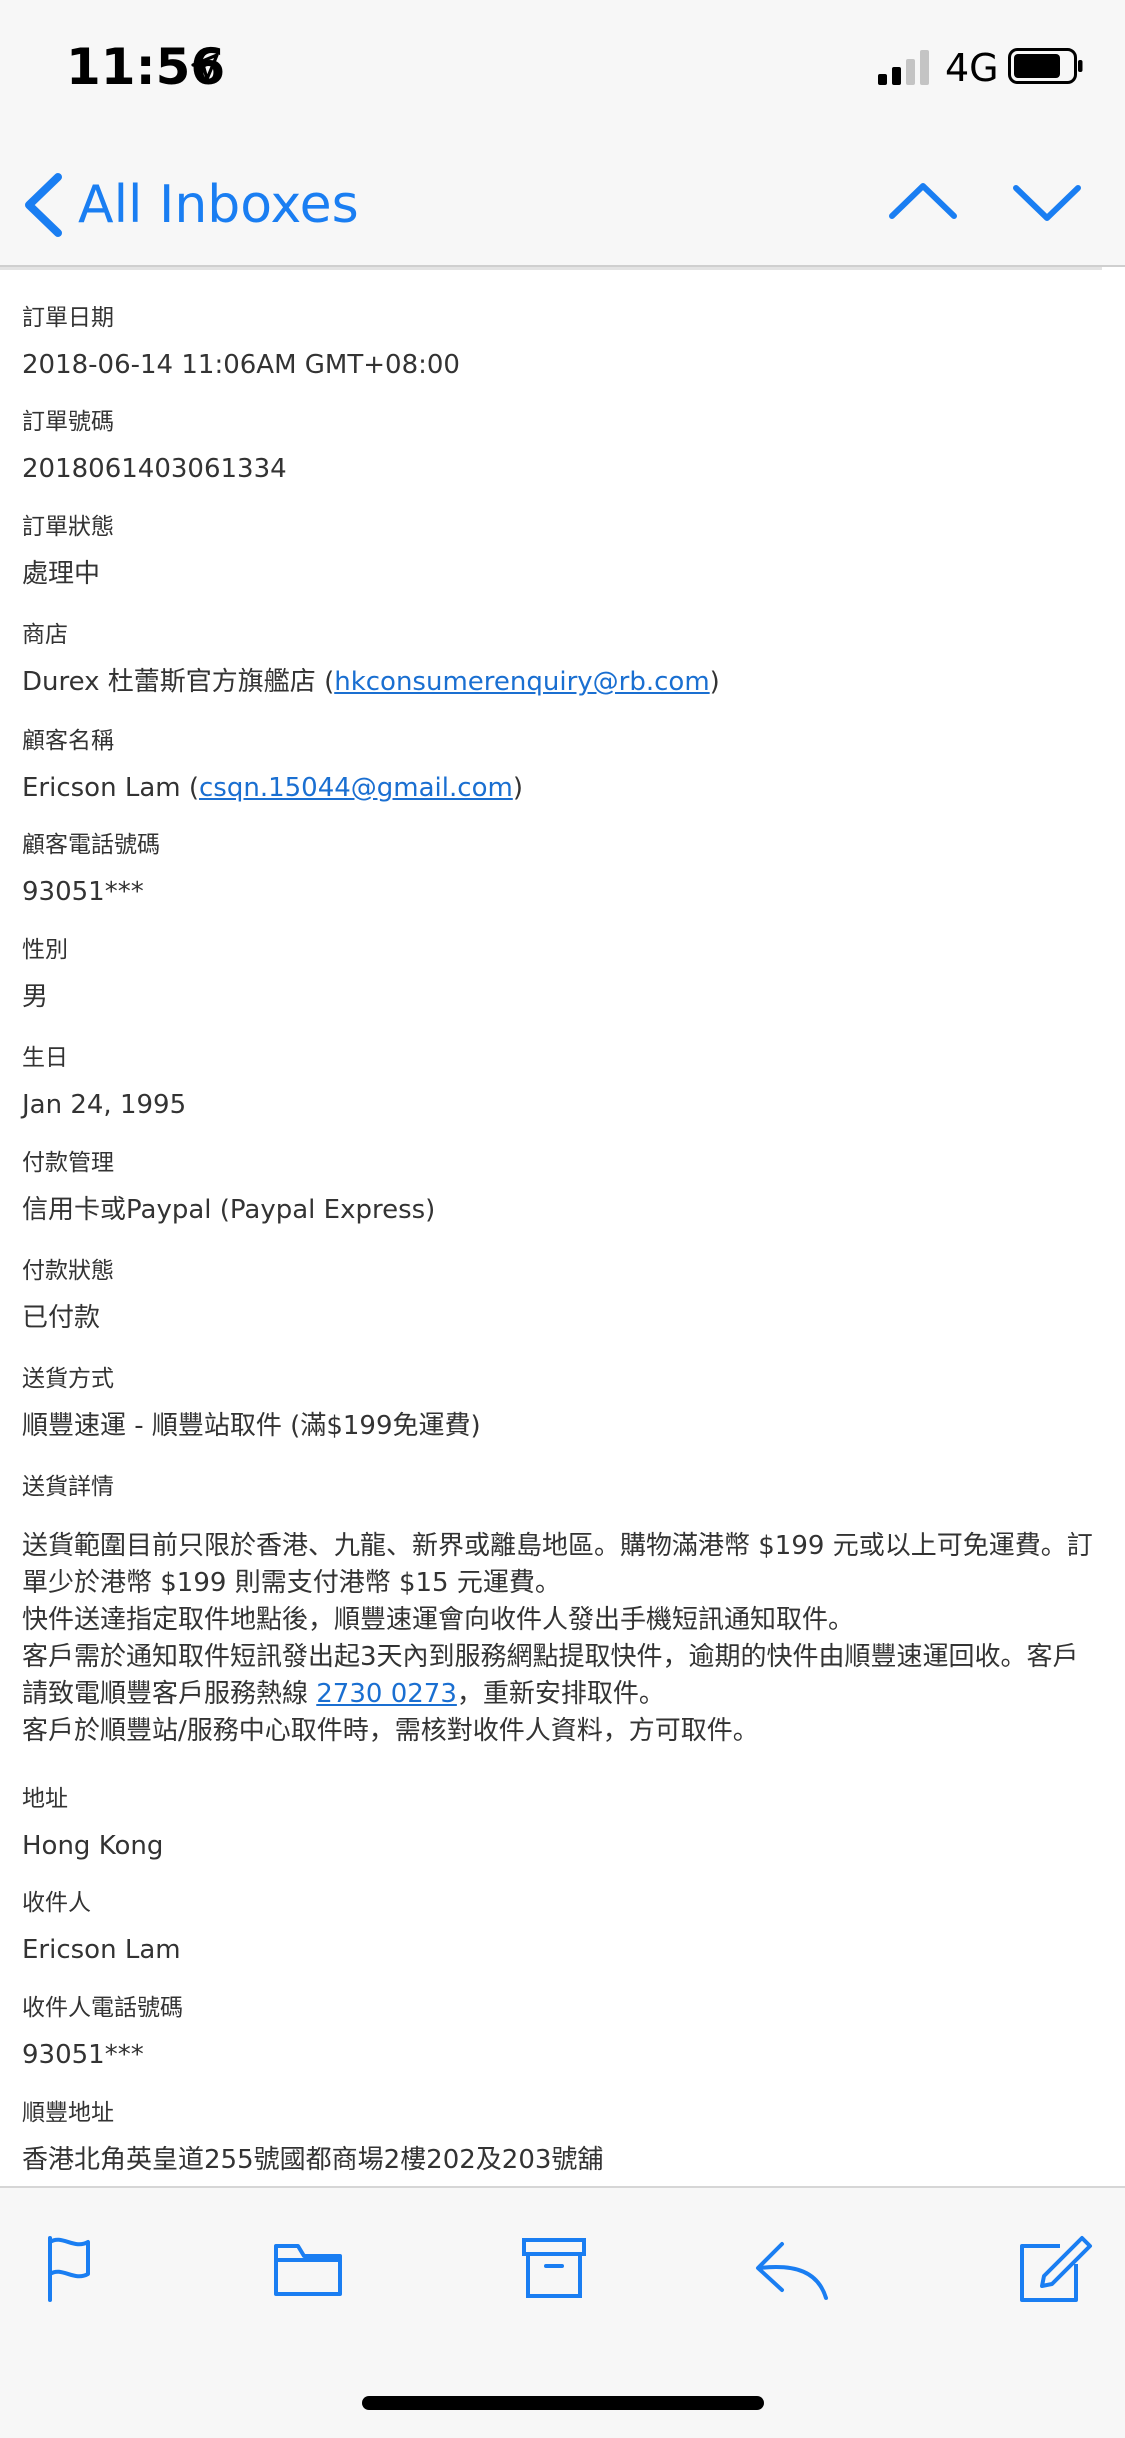 This screenshot has width=1125, height=2438. I want to click on location-arrow-icon, so click(205, 67).